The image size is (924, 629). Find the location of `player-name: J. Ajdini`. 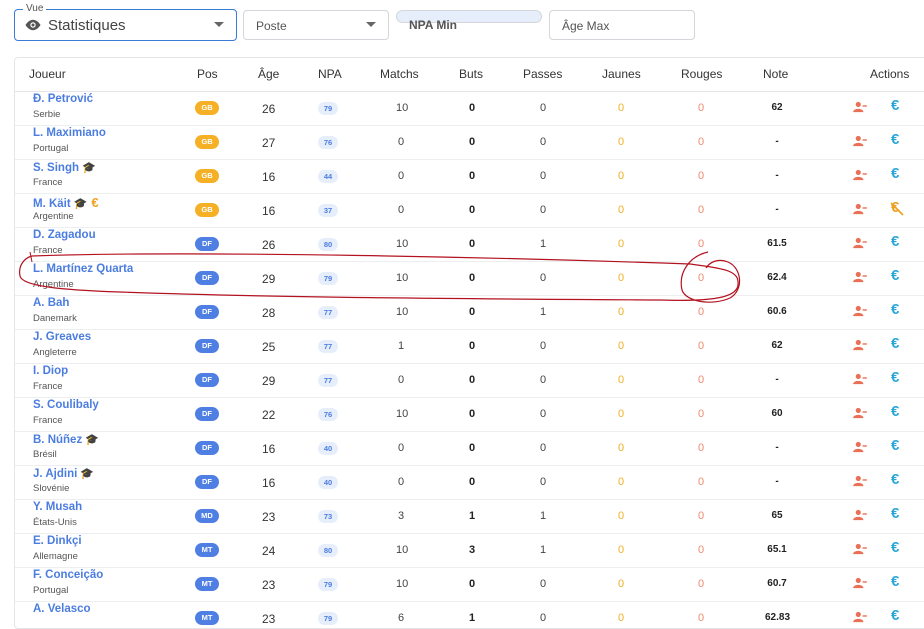

player-name: J. Ajdini is located at coordinates (55, 474).